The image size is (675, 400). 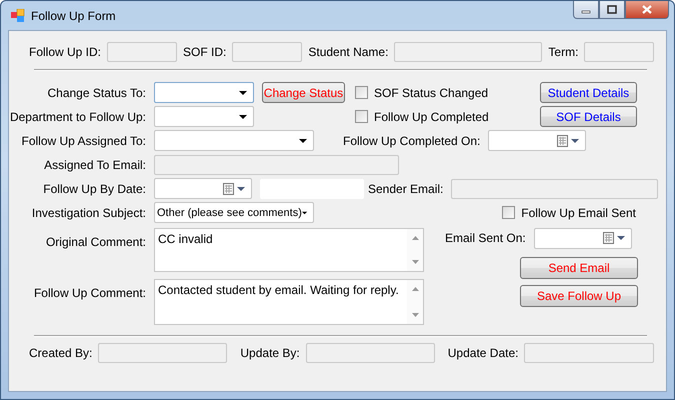 I want to click on field-label: Update By:, so click(x=270, y=353).